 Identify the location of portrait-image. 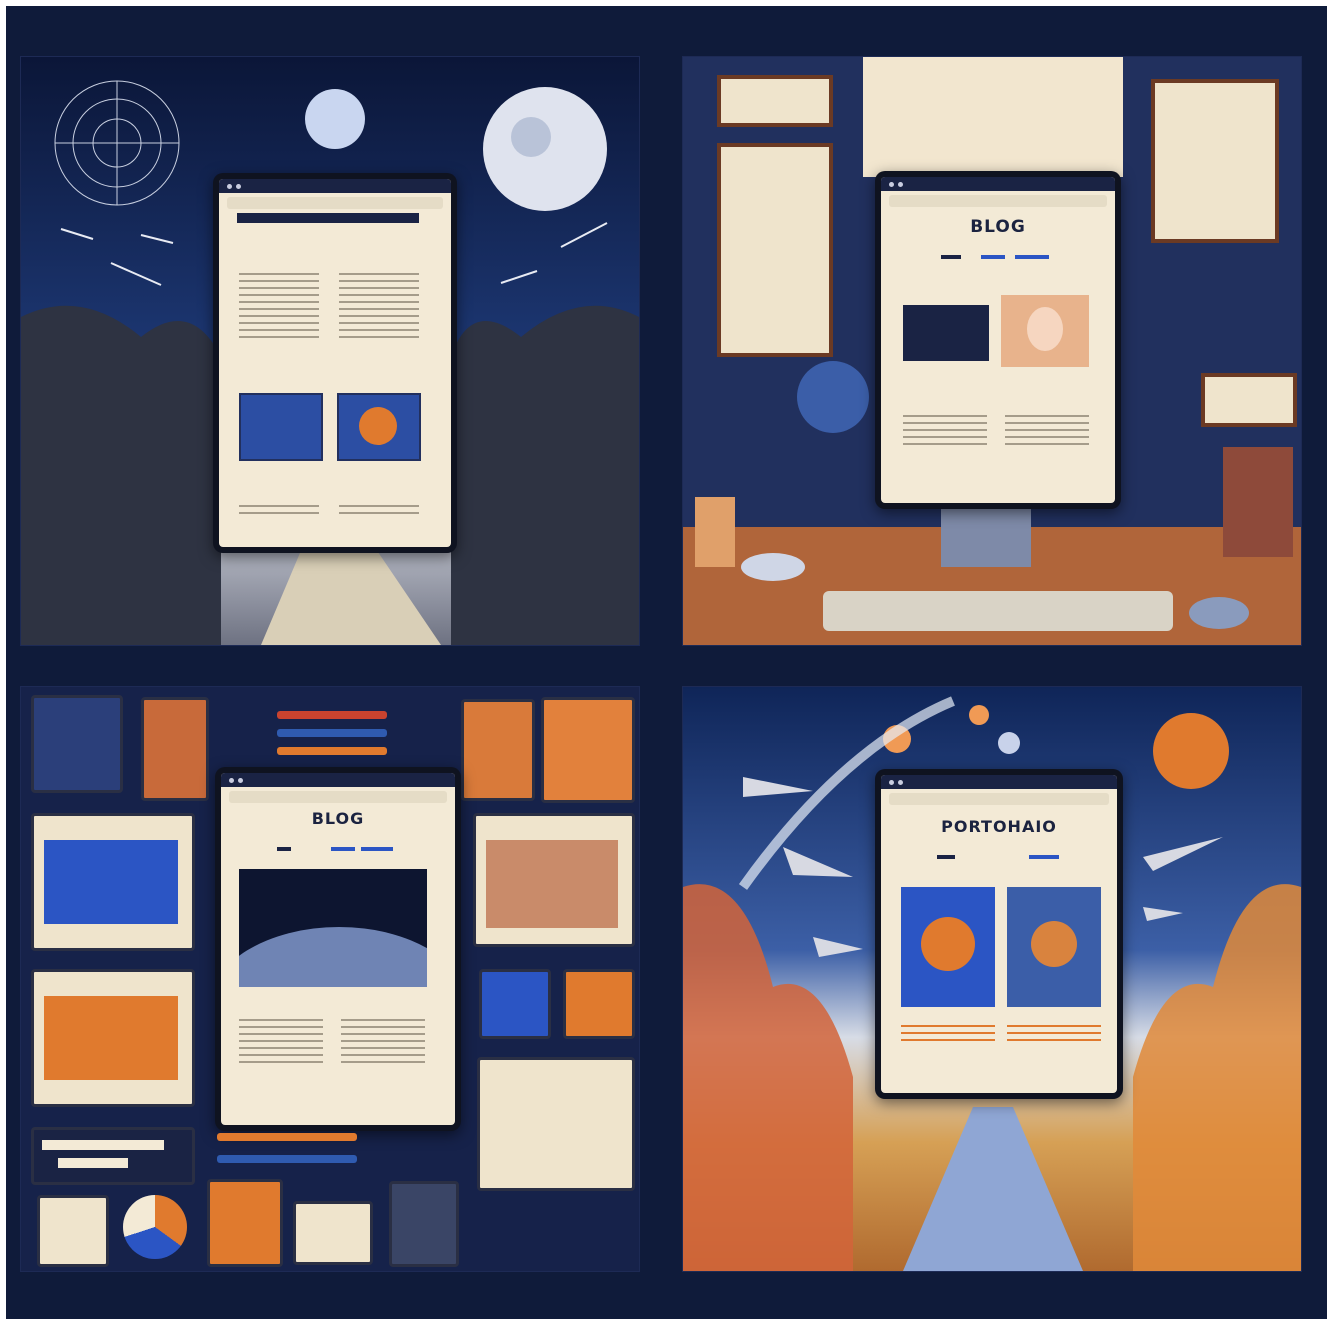
(1045, 331).